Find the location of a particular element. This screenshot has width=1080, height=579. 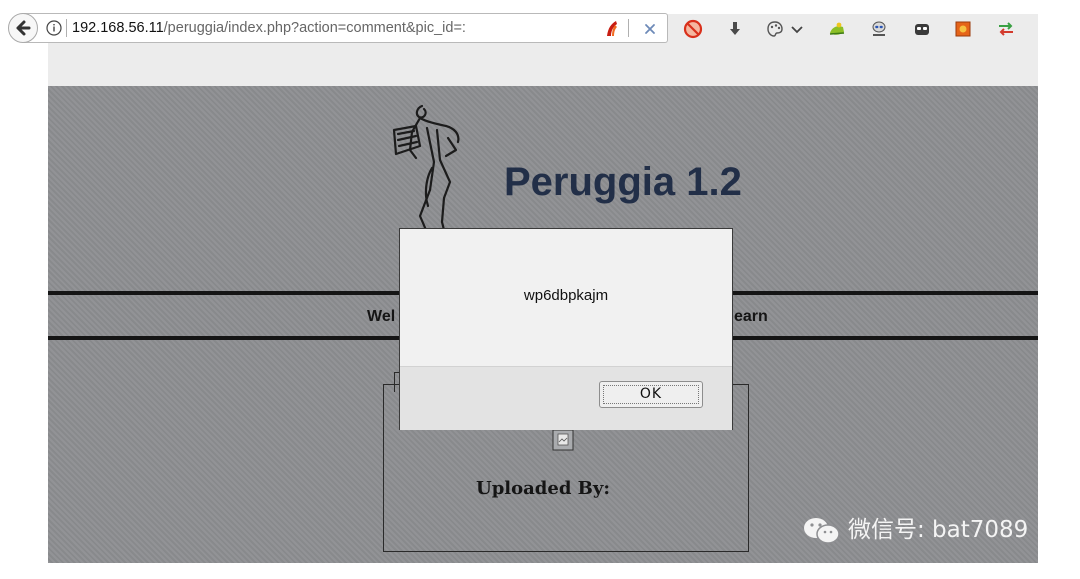

palette-icon is located at coordinates (775, 29).